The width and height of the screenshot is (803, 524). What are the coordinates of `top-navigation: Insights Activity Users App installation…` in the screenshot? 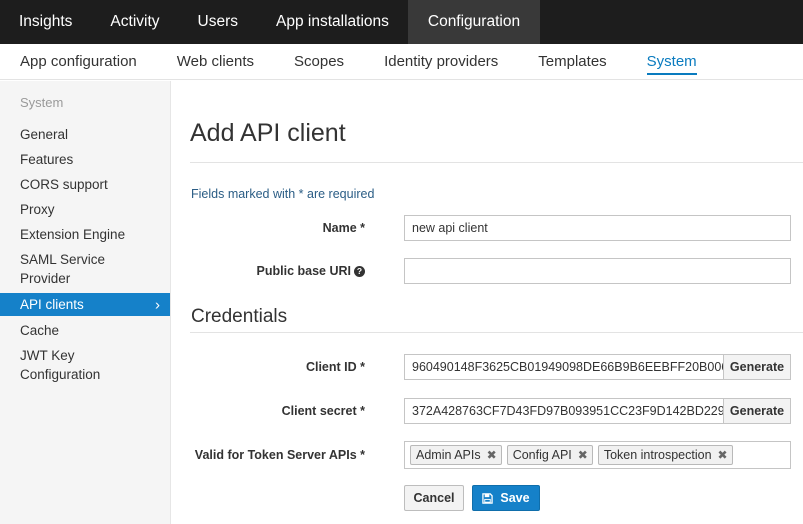 It's located at (401, 22).